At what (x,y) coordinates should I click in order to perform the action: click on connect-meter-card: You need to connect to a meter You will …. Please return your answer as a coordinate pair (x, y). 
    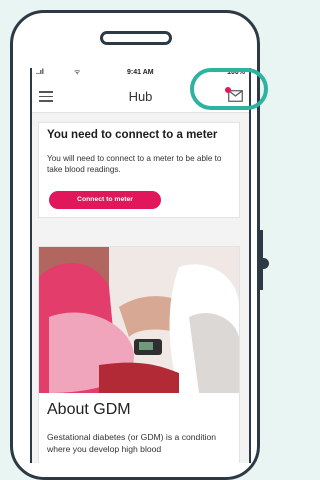
    Looking at the image, I should click on (139, 170).